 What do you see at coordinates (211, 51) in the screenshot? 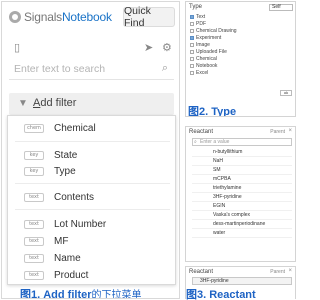
I see `type-option-label: Uploaded File` at bounding box center [211, 51].